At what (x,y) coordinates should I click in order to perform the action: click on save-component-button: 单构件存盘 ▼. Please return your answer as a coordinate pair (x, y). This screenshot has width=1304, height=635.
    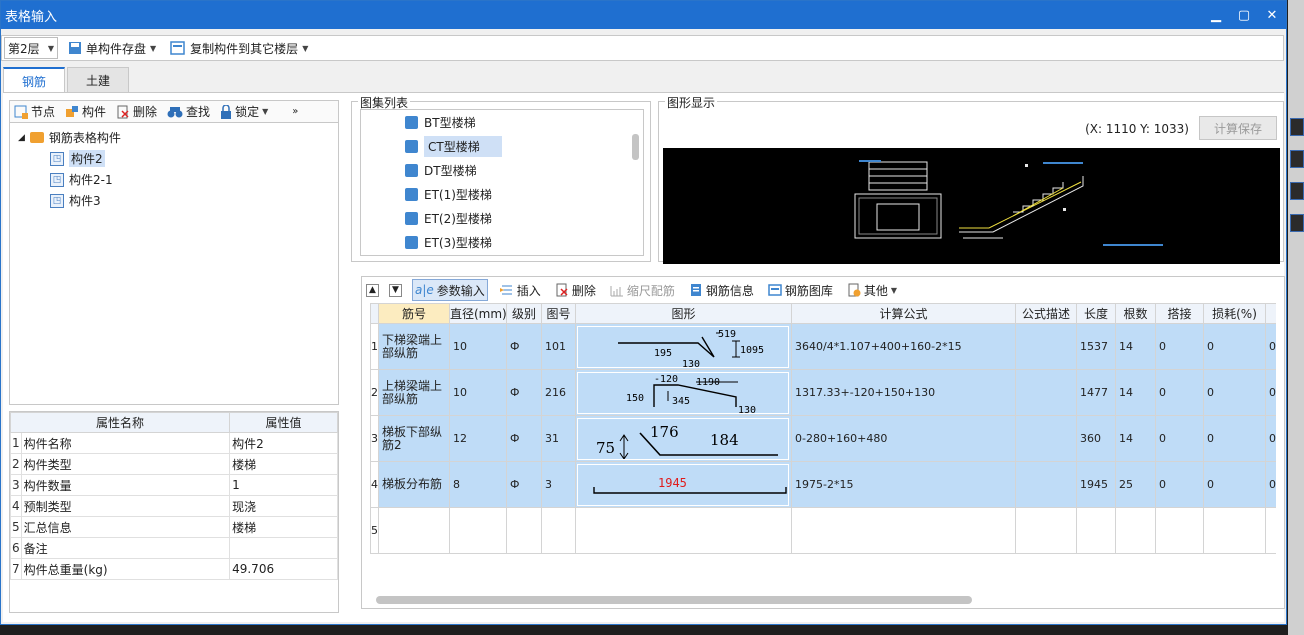
    Looking at the image, I should click on (112, 48).